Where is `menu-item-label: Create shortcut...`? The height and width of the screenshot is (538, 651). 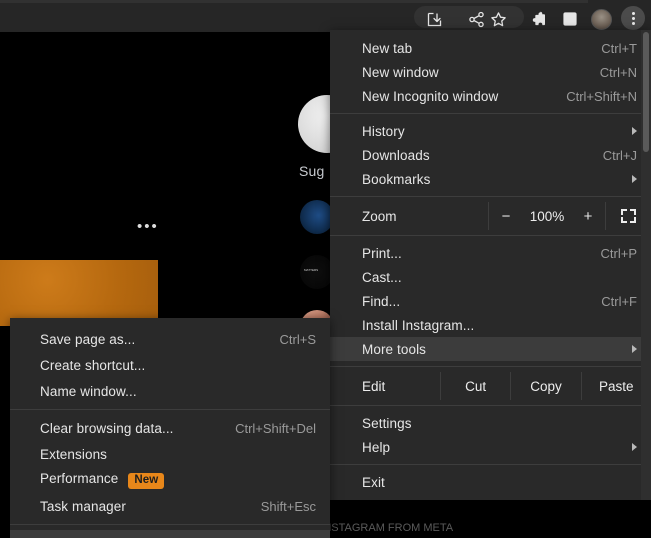 menu-item-label: Create shortcut... is located at coordinates (93, 365).